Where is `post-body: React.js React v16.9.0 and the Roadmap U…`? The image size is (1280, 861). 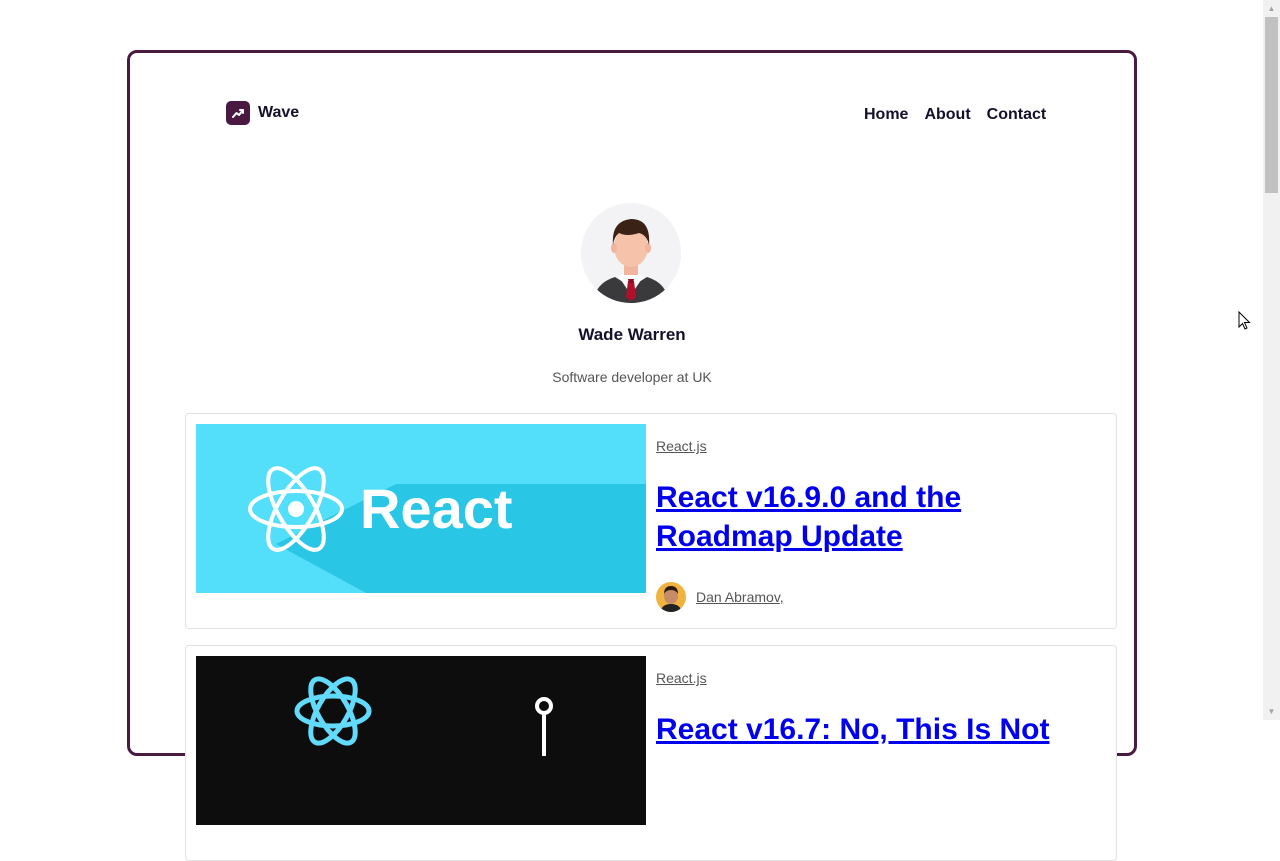
post-body: React.js React v16.9.0 and the Roadmap U… is located at coordinates (876, 497).